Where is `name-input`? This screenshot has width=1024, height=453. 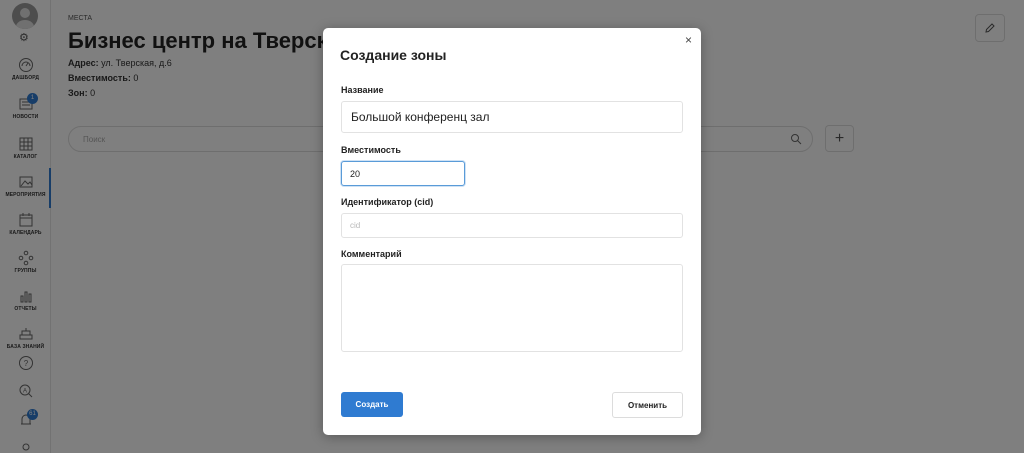 name-input is located at coordinates (512, 117).